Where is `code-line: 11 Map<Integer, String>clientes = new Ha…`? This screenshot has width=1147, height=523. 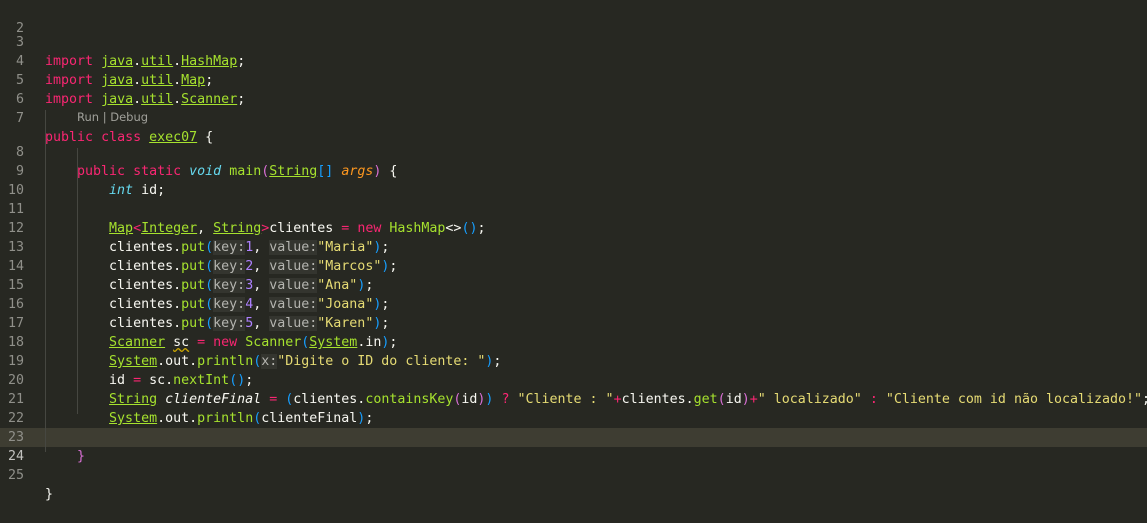
code-line: 11 Map<Integer, String>clientes = new Ha… is located at coordinates (573, 208).